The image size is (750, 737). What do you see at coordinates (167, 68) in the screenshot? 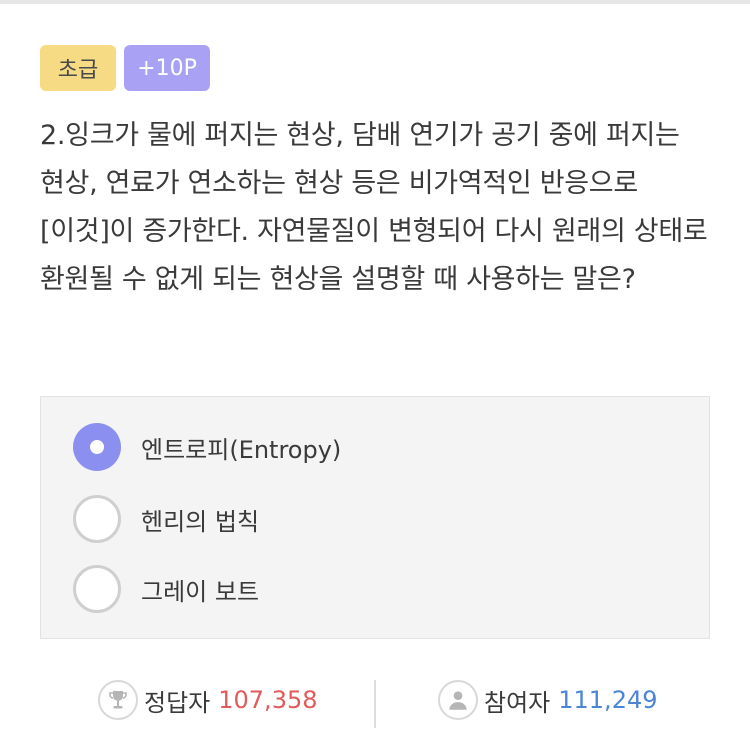
I see `points-badge: +10P` at bounding box center [167, 68].